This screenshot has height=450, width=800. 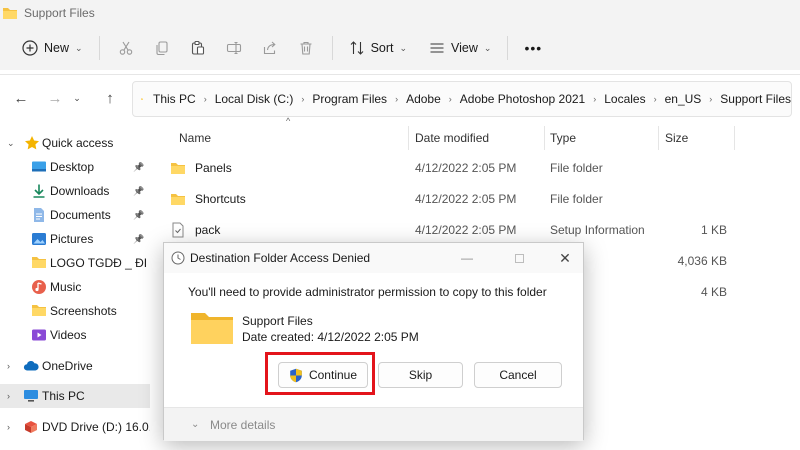 I want to click on file-row: Shortcuts 4/12/2022 2:05 PM File folder, so click(x=475, y=198).